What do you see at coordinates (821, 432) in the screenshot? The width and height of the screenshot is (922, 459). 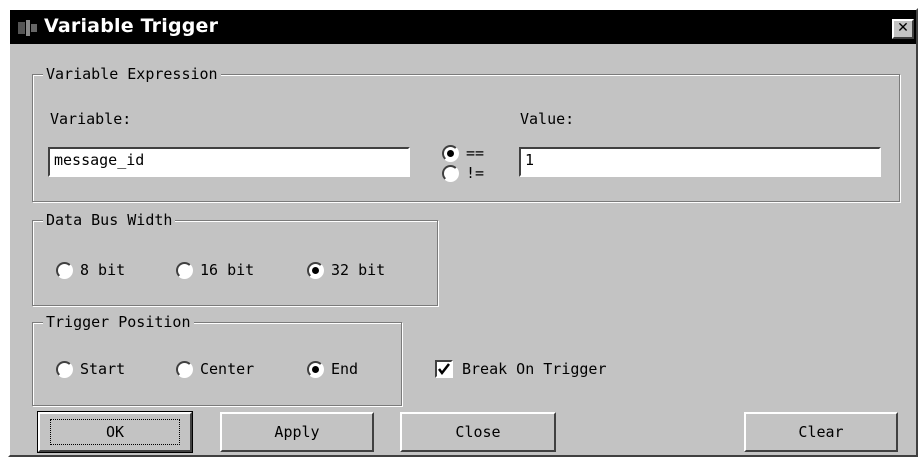 I see `clear-button: Clear` at bounding box center [821, 432].